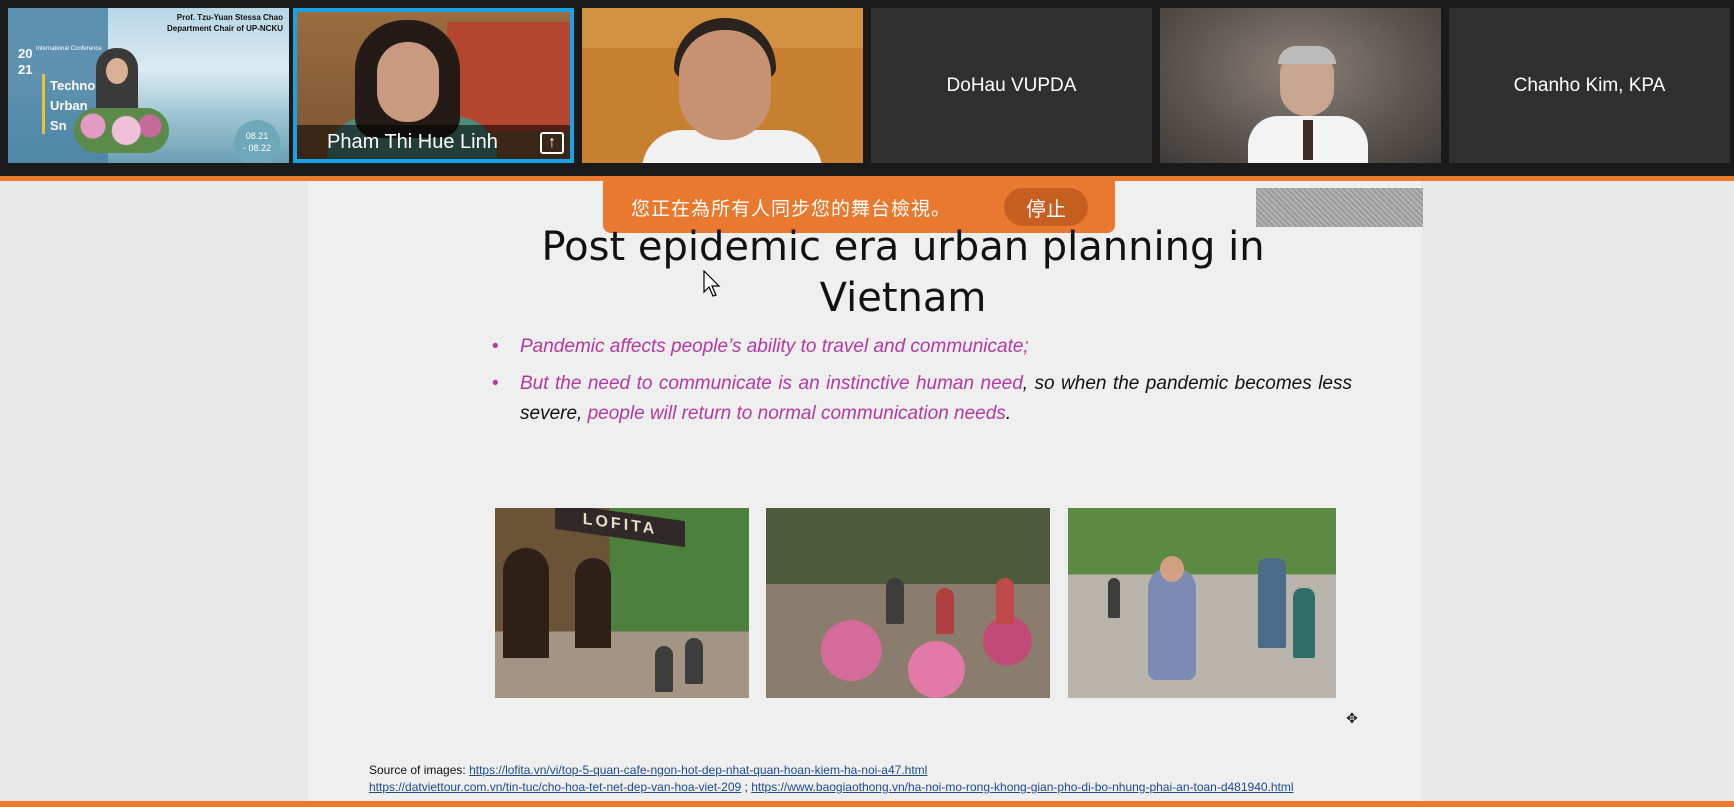  What do you see at coordinates (1307, 55) in the screenshot?
I see `participant-hair` at bounding box center [1307, 55].